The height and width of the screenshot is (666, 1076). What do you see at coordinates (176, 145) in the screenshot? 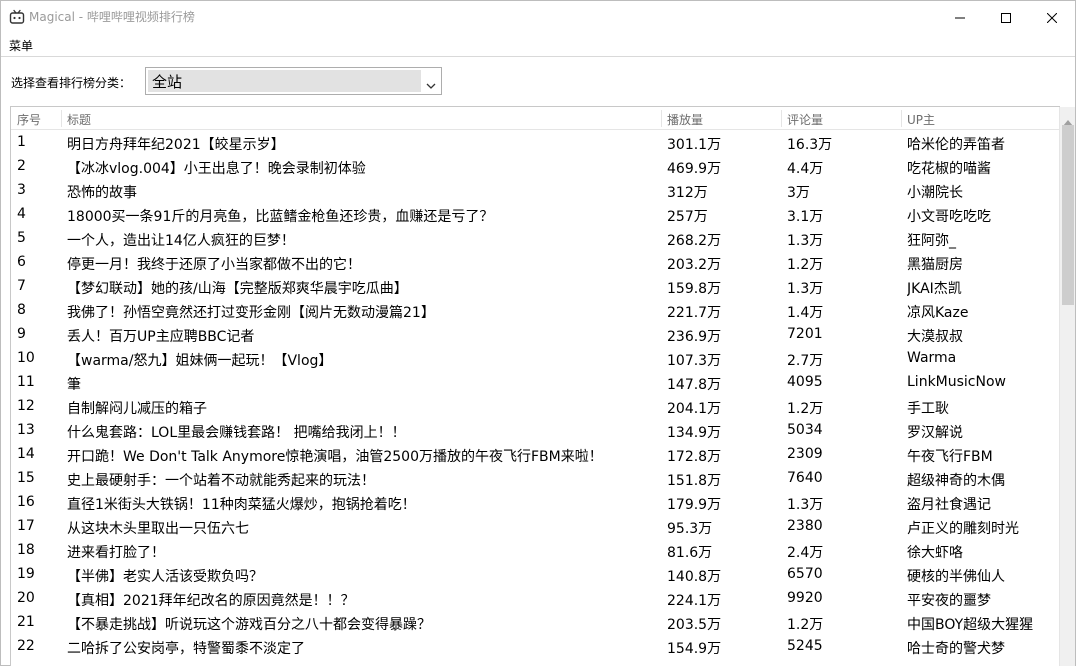
I see `row-title: 明日方舟拜年纪2021【皎星示岁】` at bounding box center [176, 145].